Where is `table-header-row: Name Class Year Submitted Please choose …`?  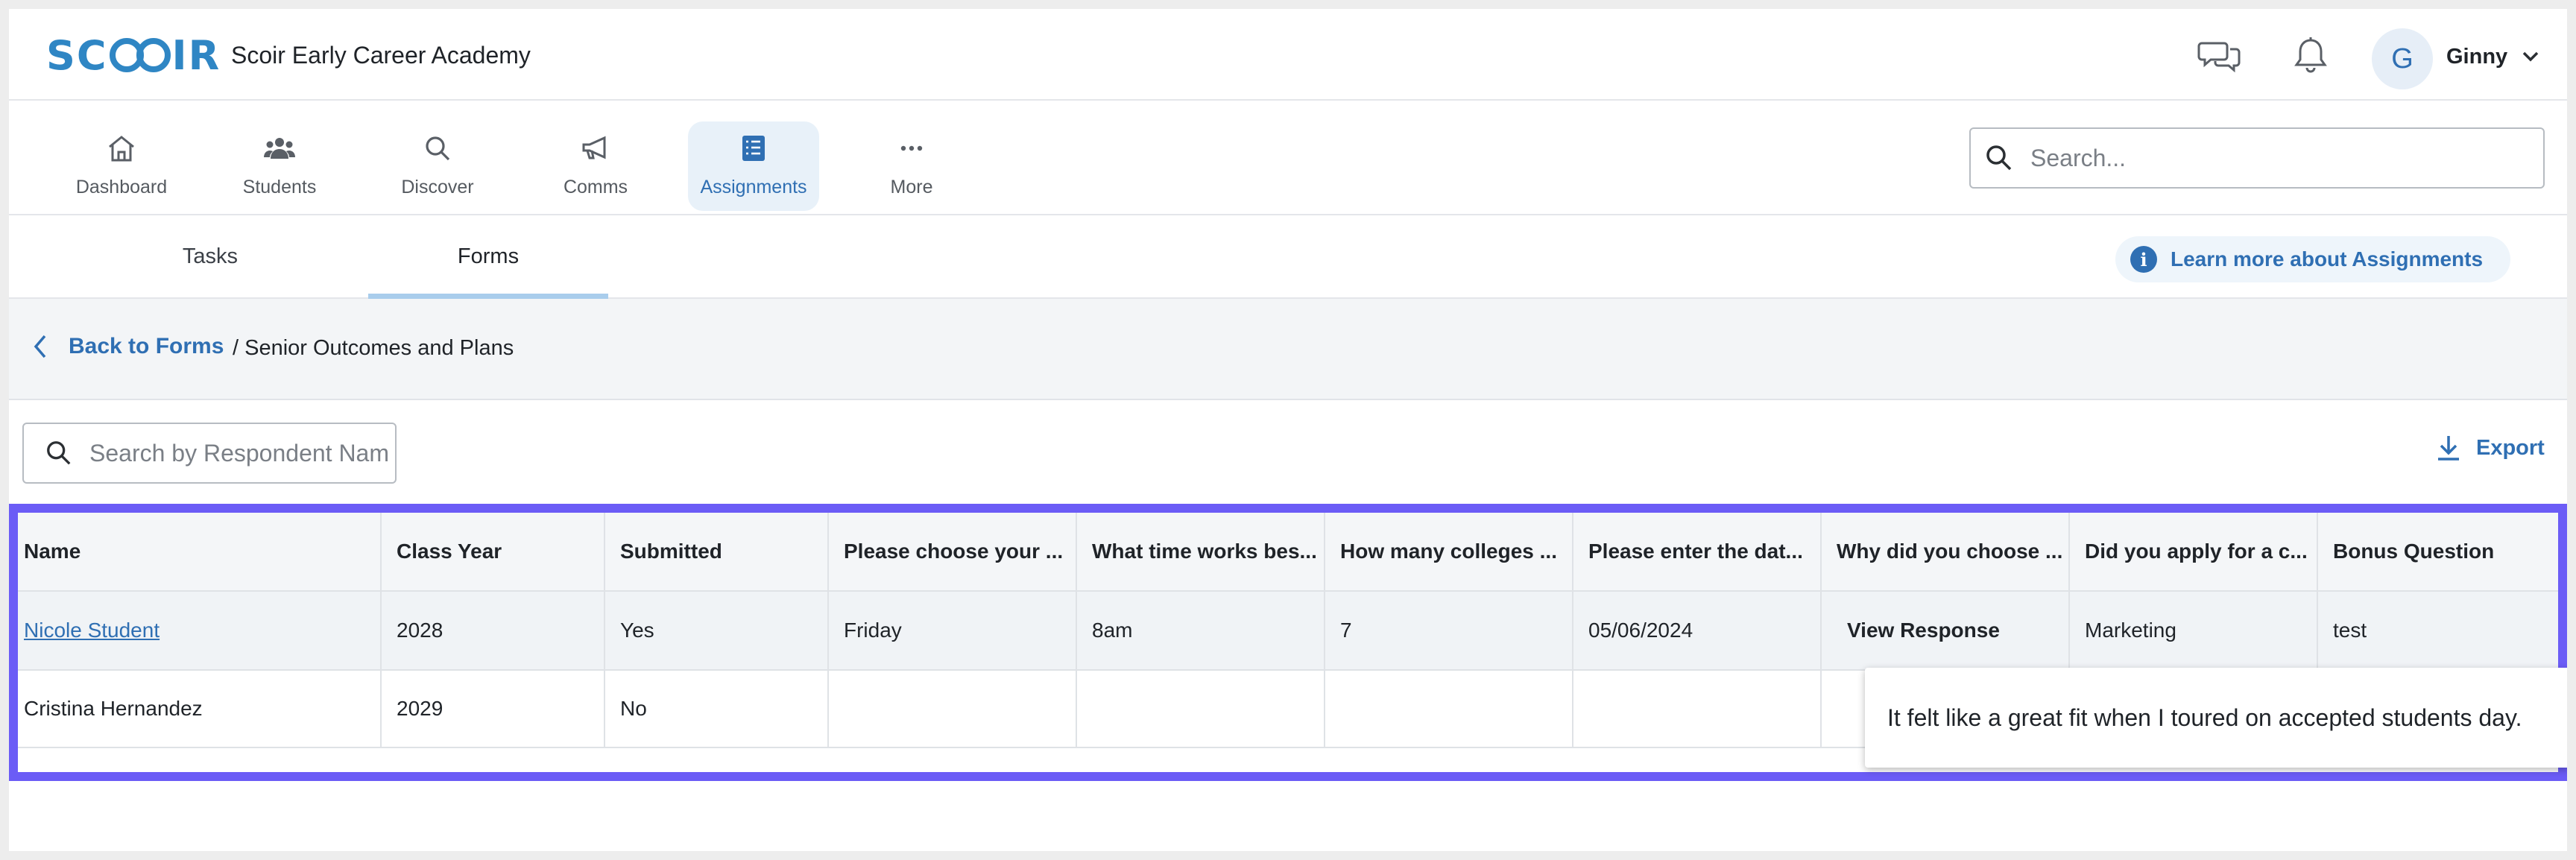 table-header-row: Name Class Year Submitted Please choose … is located at coordinates (1288, 552).